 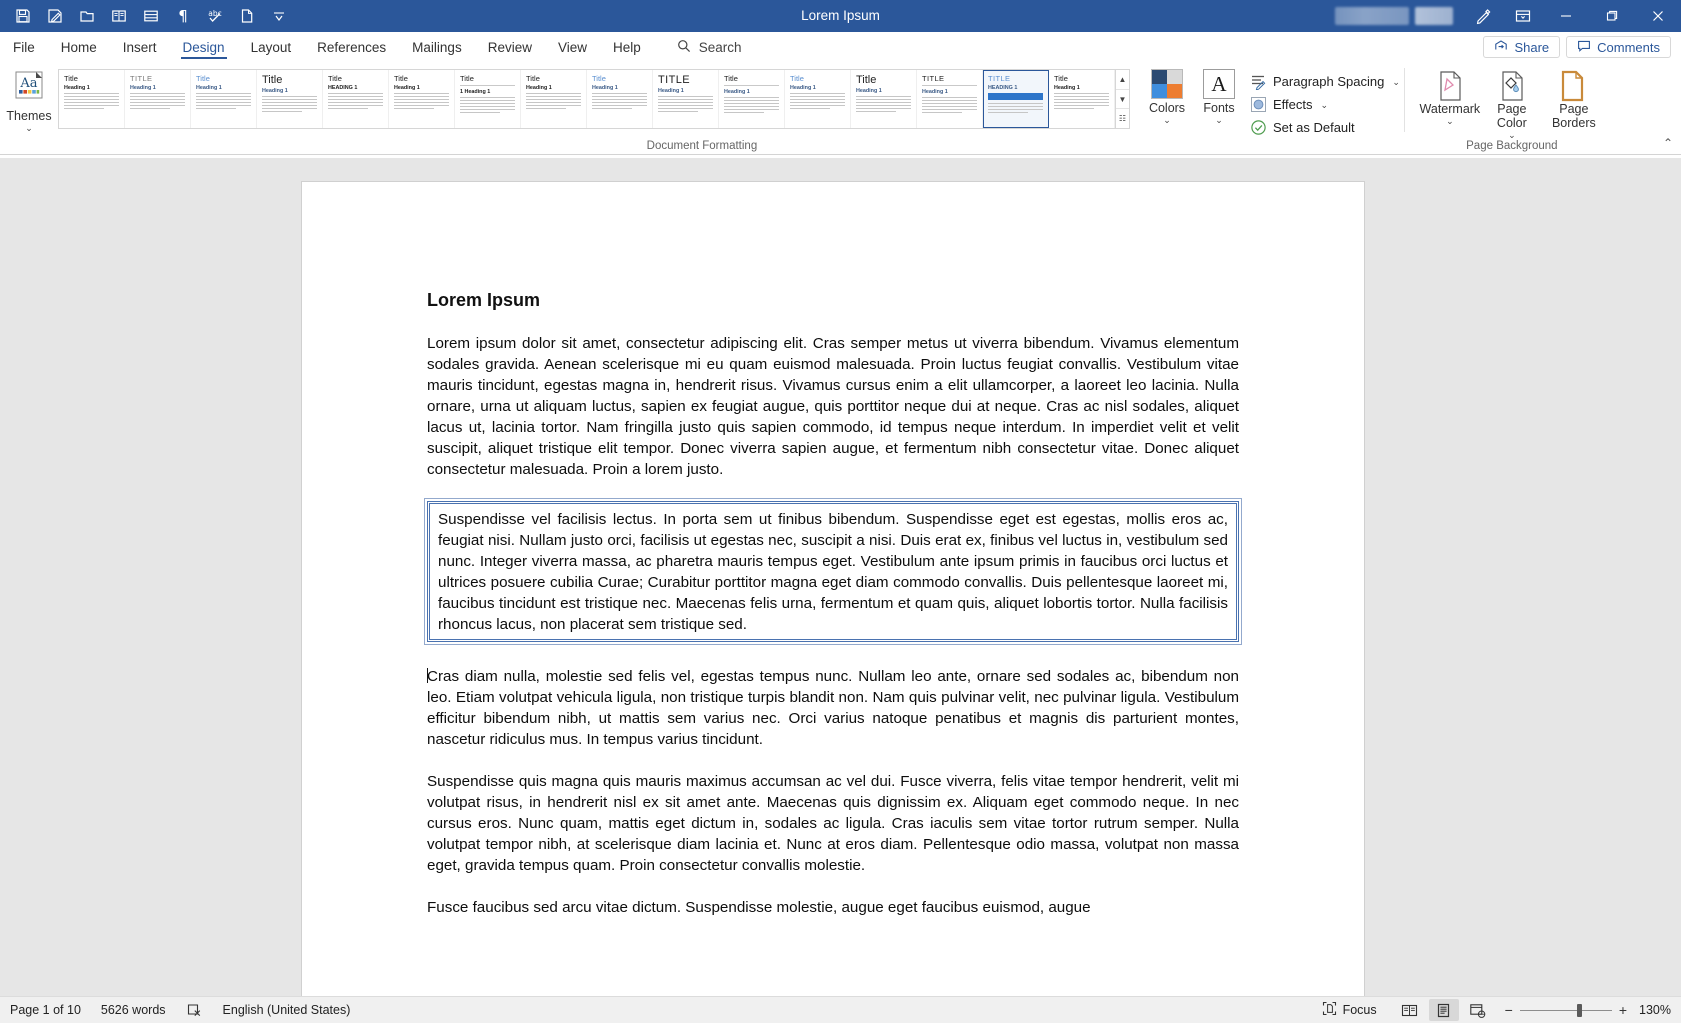 I want to click on watermark-button: Watermark ⌄, so click(x=1450, y=96).